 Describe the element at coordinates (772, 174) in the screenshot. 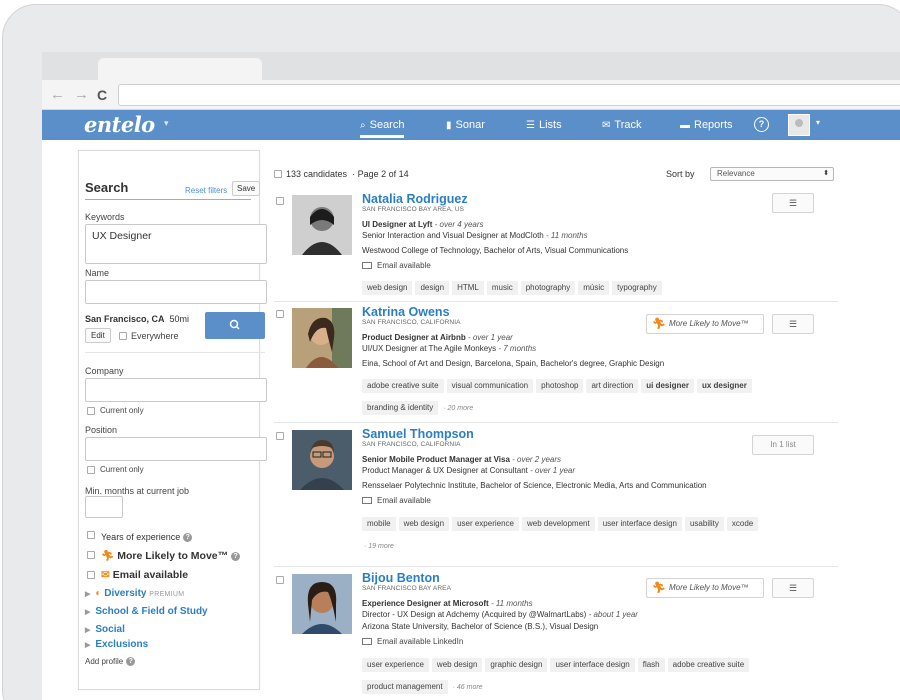

I see `sort-select: Relevance ⬍` at that location.